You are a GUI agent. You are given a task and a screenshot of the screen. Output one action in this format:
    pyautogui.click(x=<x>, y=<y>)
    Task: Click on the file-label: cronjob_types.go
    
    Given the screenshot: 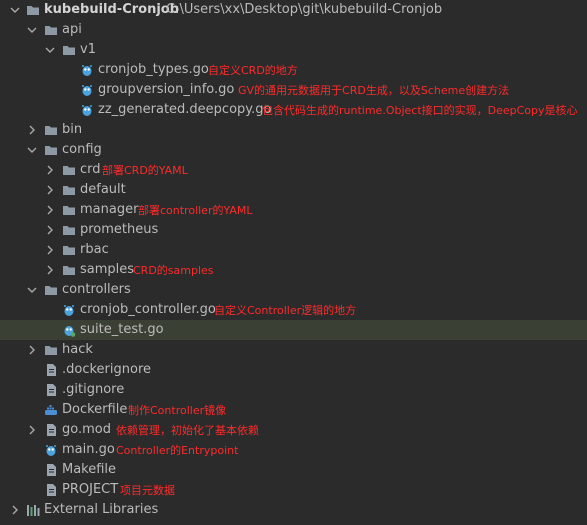 What is the action you would take?
    pyautogui.click(x=153, y=69)
    